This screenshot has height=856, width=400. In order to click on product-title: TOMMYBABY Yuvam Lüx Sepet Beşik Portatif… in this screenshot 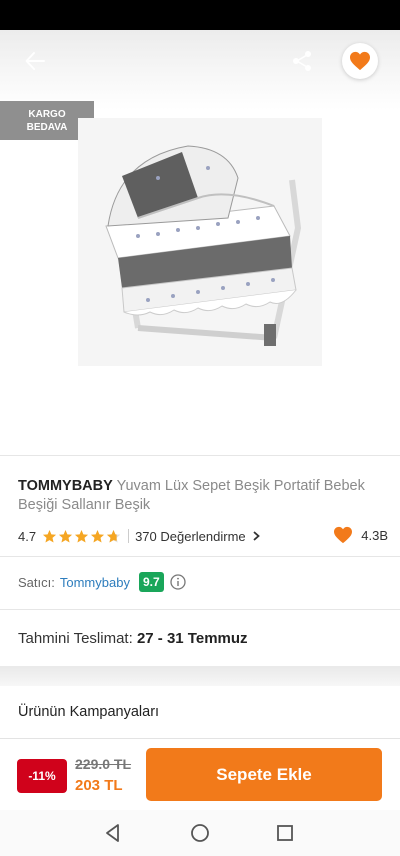, I will do `click(193, 496)`.